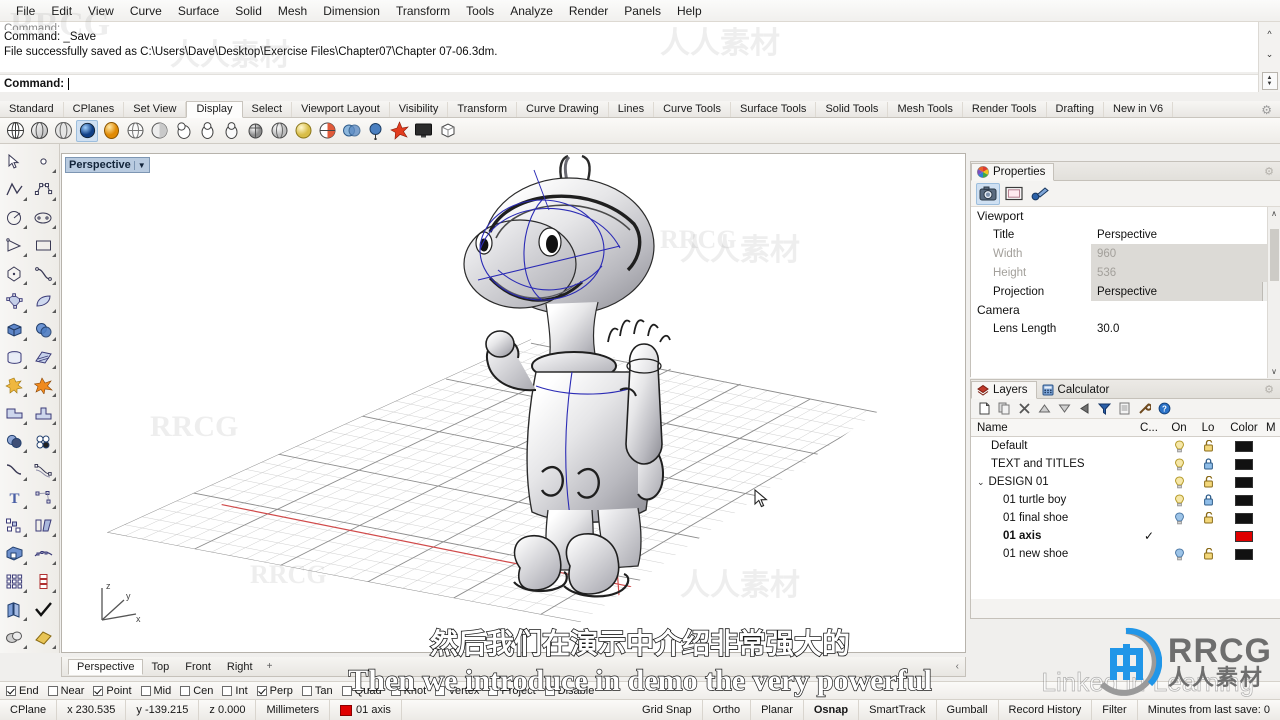 This screenshot has width=1280, height=720. What do you see at coordinates (632, 109) in the screenshot?
I see `toolbar-tab-lines: Lines` at bounding box center [632, 109].